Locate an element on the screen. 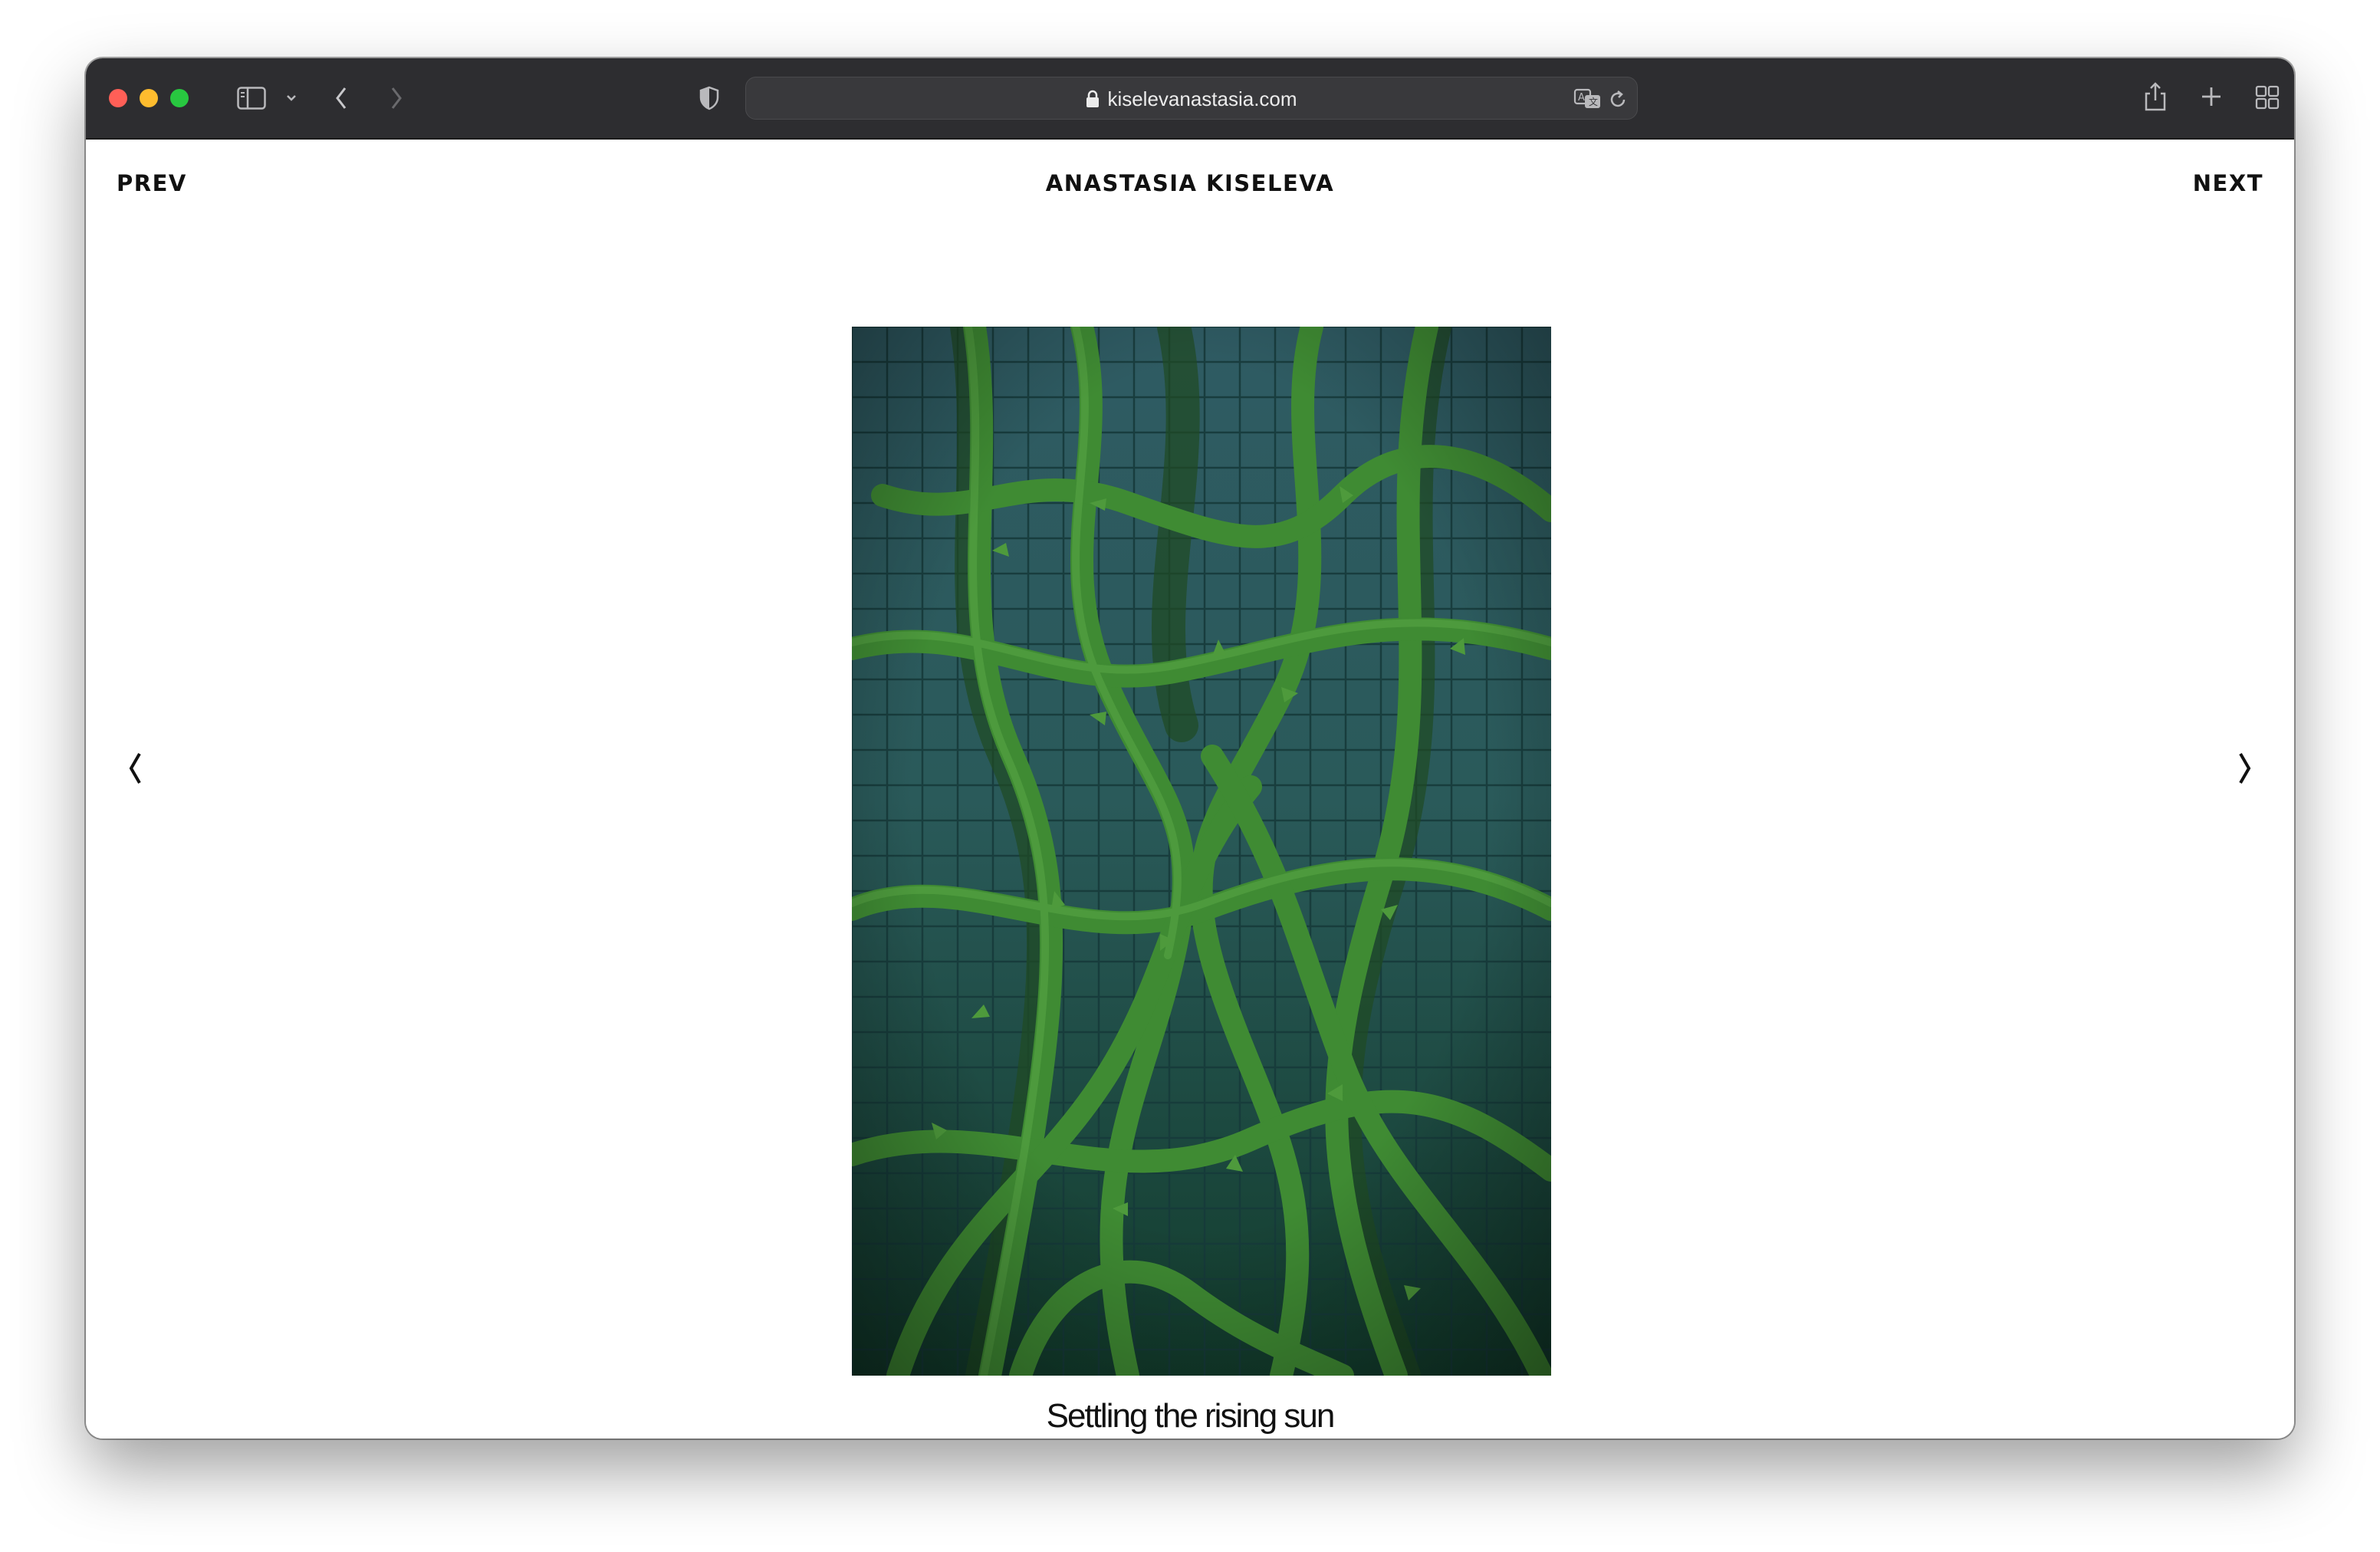  tab-overview-icon is located at coordinates (2267, 97).